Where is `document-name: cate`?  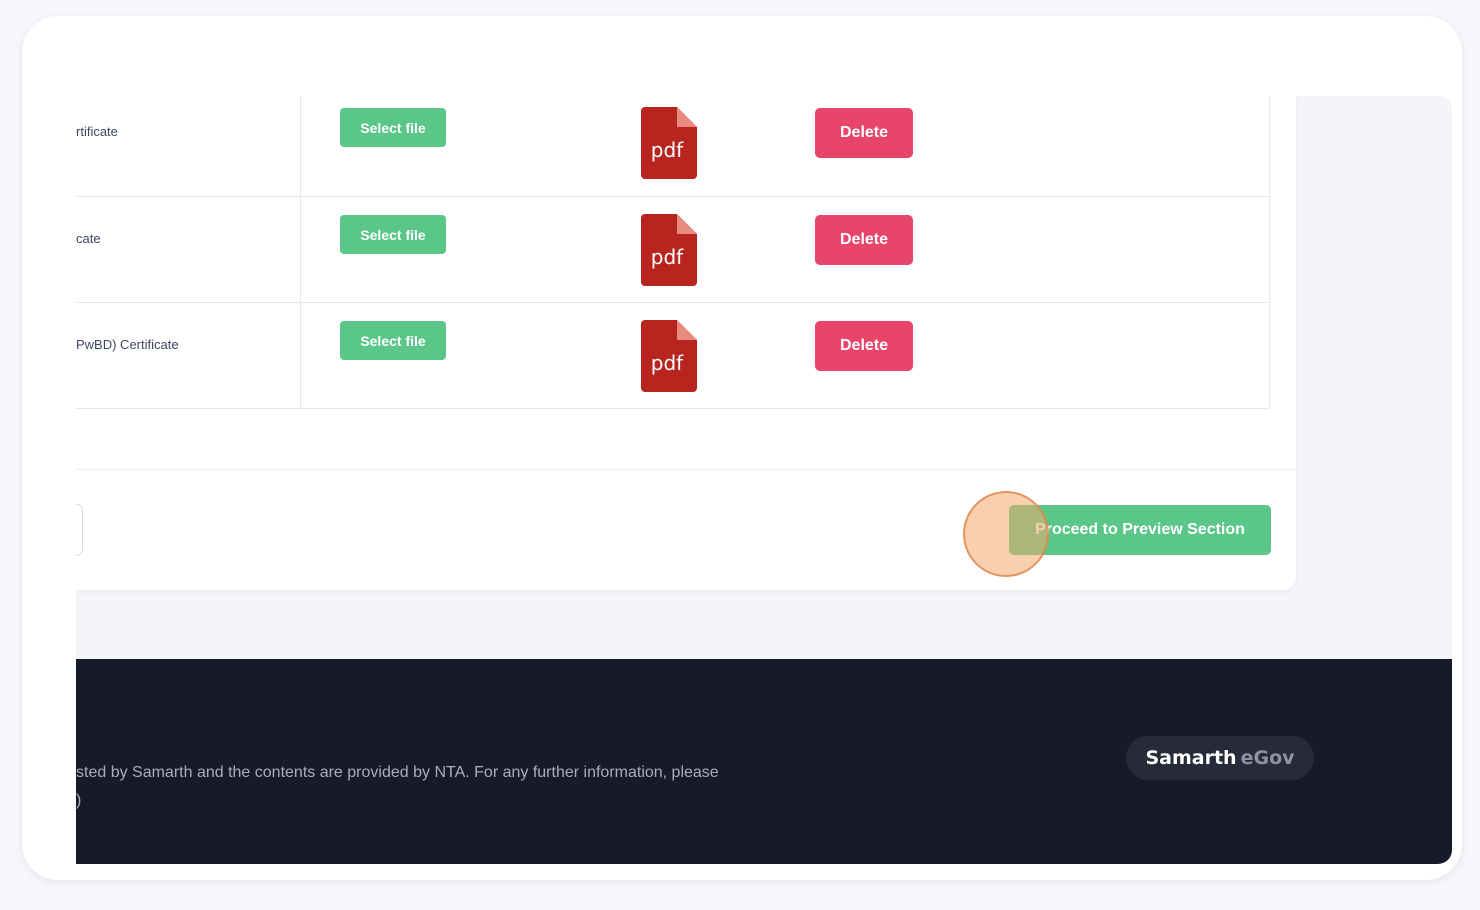
document-name: cate is located at coordinates (88, 238).